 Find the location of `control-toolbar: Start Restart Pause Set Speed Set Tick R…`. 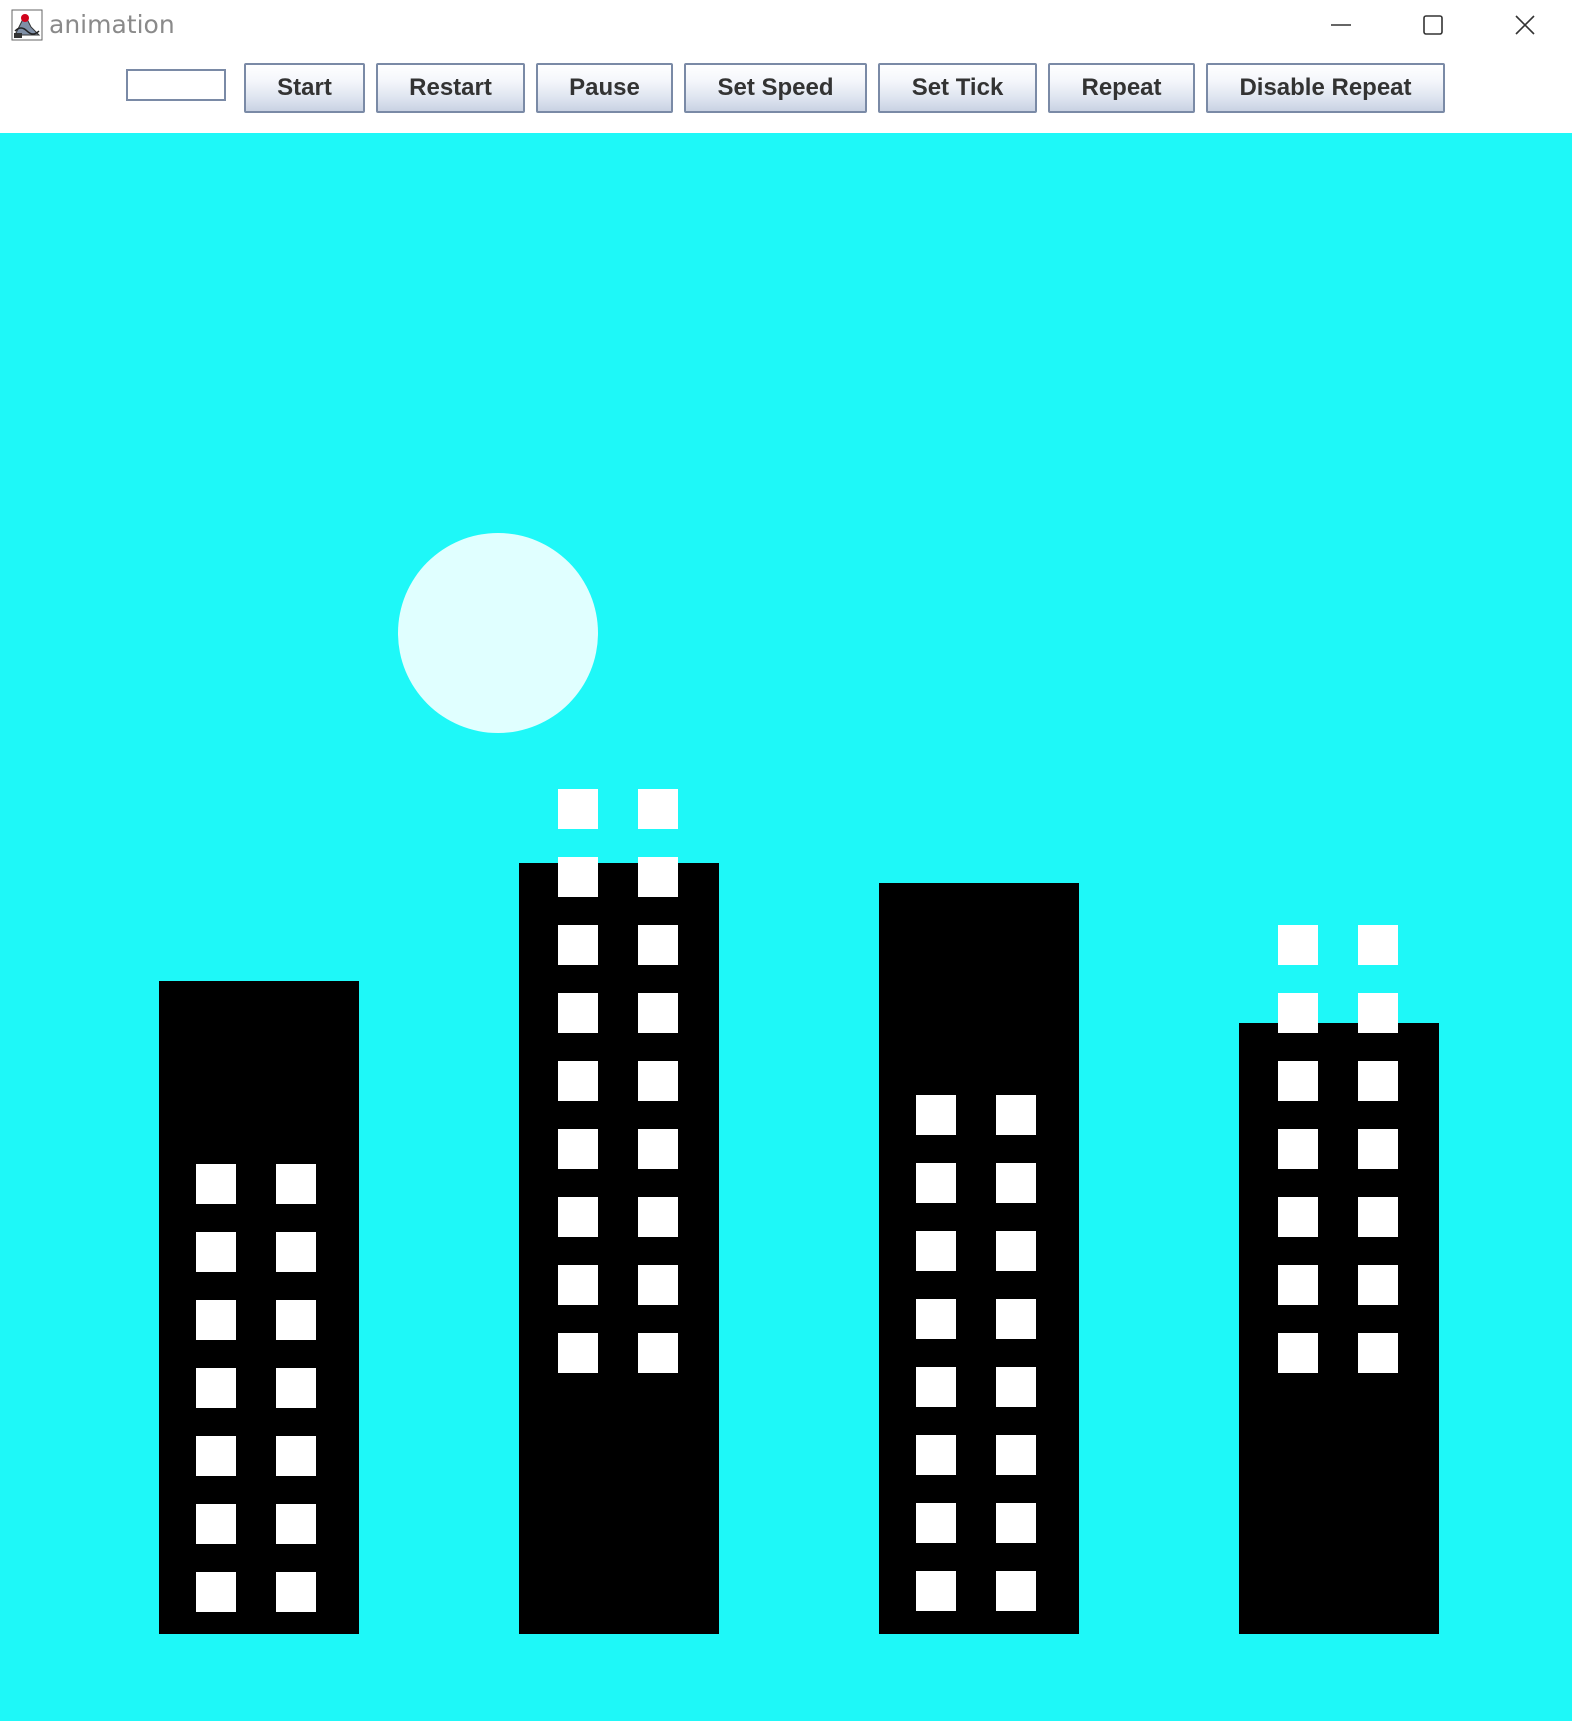

control-toolbar: Start Restart Pause Set Speed Set Tick R… is located at coordinates (786, 91).